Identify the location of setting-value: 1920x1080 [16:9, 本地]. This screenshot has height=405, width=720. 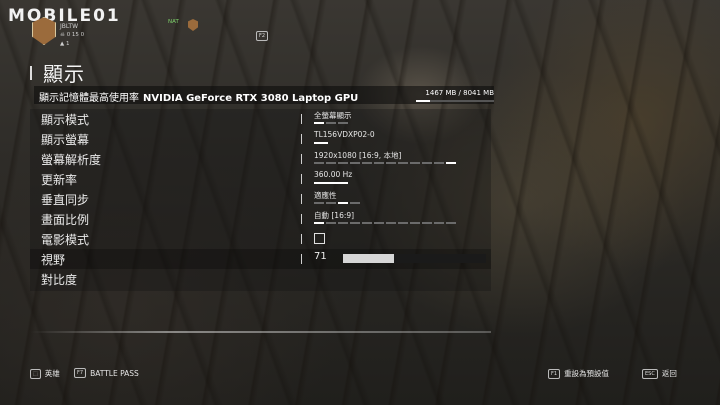
(358, 155).